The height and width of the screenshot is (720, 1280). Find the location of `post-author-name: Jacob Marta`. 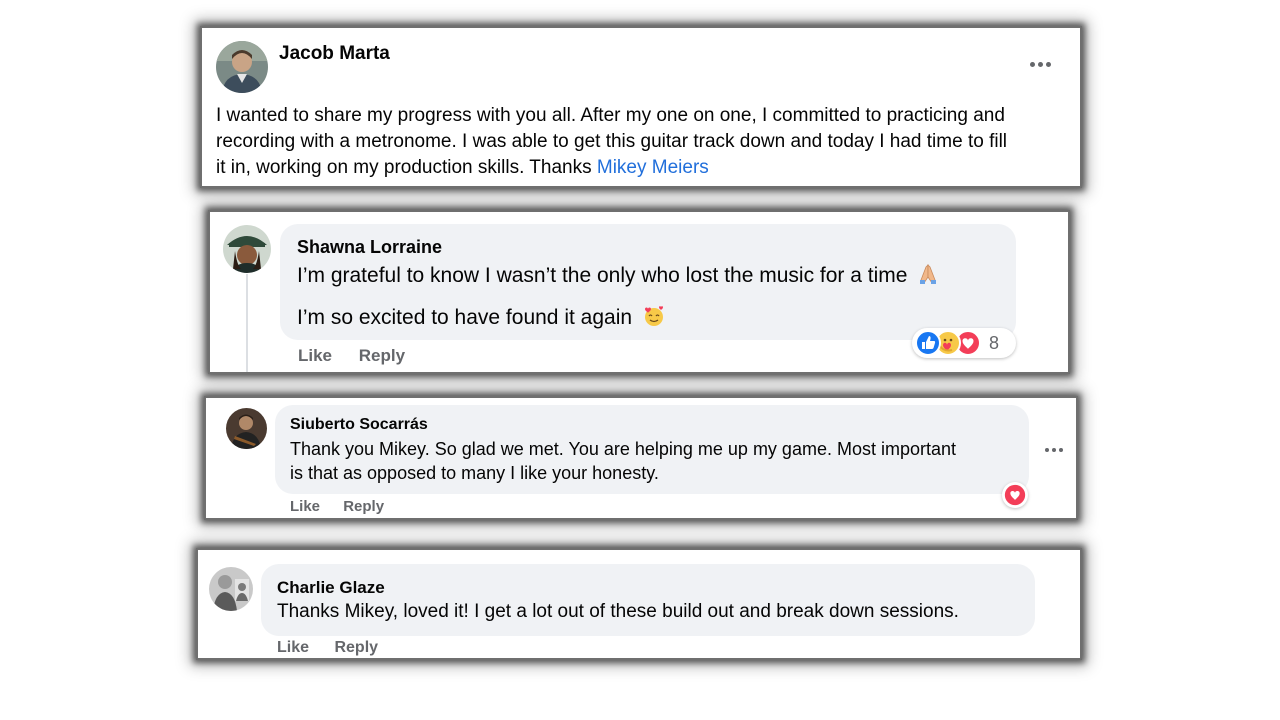

post-author-name: Jacob Marta is located at coordinates (334, 54).